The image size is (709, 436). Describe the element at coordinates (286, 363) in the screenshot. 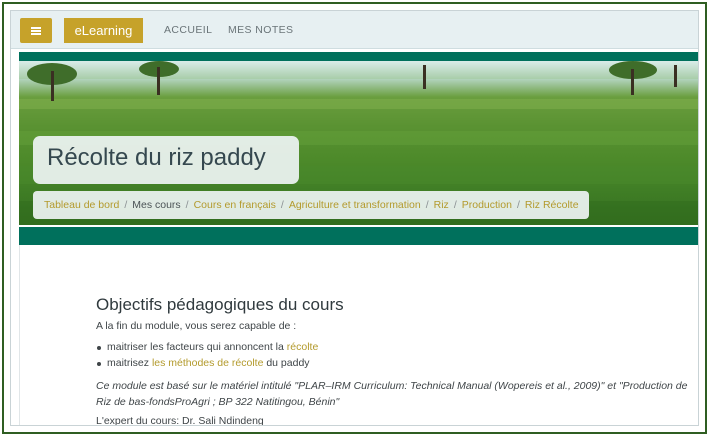

I see `goal-text: du paddy` at that location.